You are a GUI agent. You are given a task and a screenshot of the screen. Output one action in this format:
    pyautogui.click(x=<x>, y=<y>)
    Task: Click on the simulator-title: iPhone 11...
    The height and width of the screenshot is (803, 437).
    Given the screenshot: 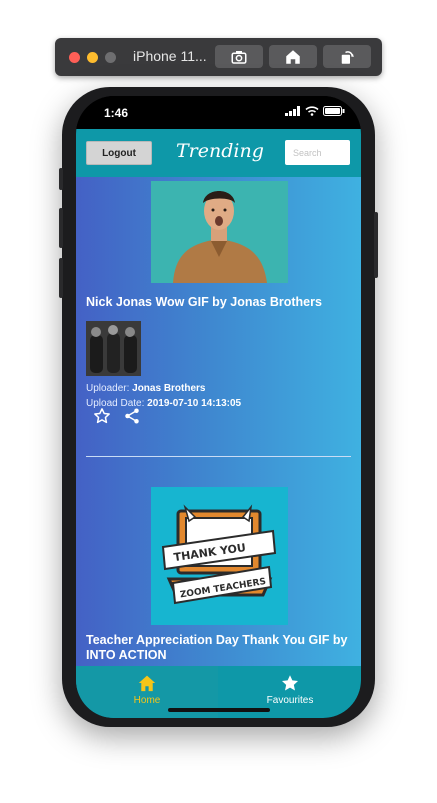 What is the action you would take?
    pyautogui.click(x=170, y=56)
    